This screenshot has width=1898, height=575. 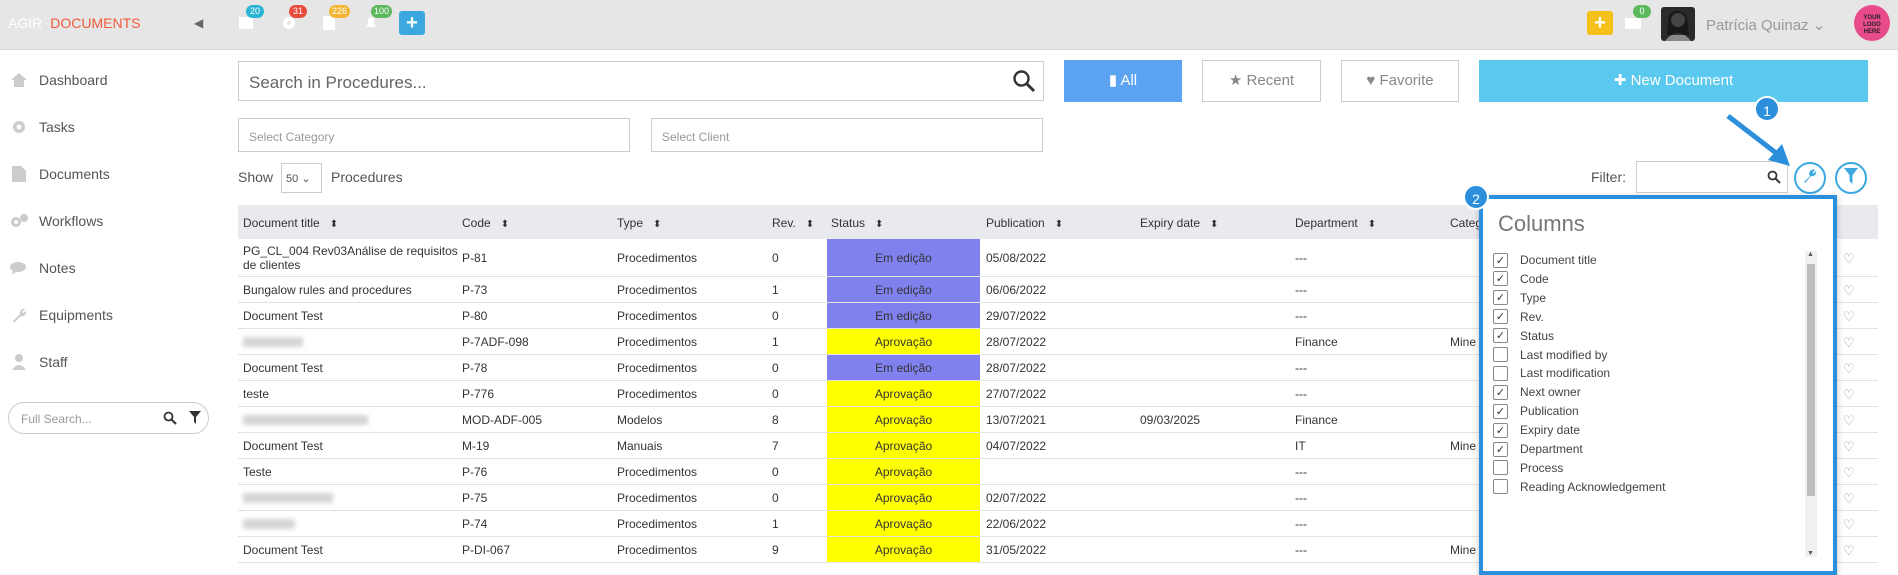 What do you see at coordinates (1016, 523) in the screenshot?
I see `cell-publication: 22/06/2022` at bounding box center [1016, 523].